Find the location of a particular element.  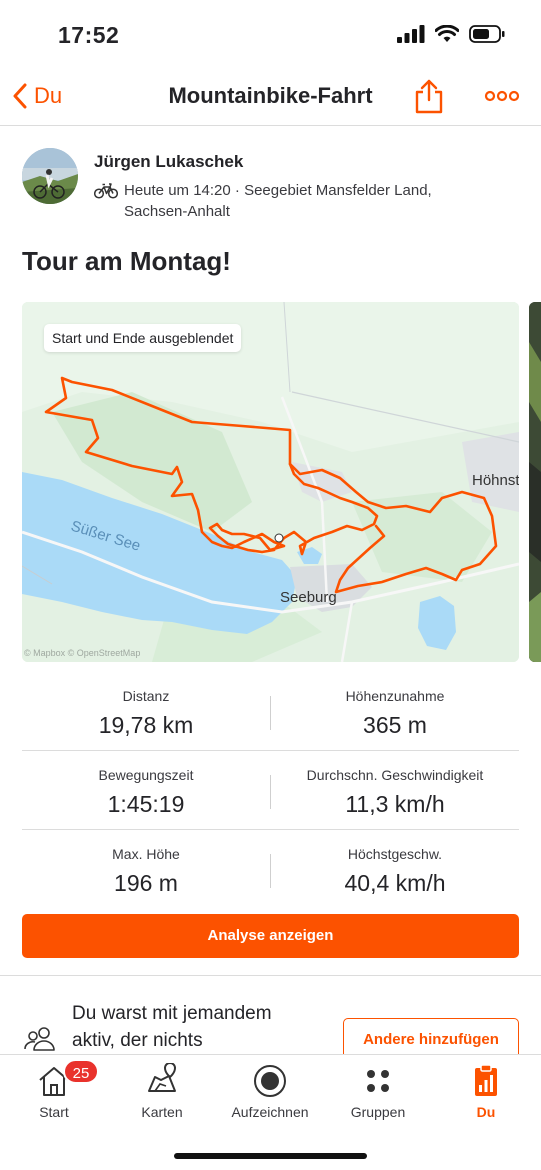

mountain-bike-icon is located at coordinates (106, 191).